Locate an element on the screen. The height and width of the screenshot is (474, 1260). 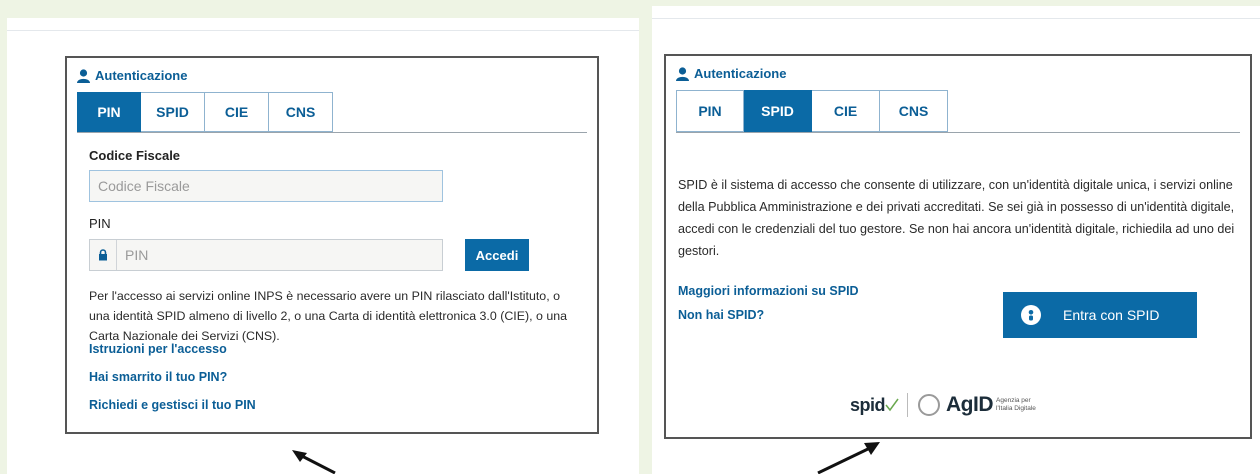
codice-fiscale-input: Codice Fiscale is located at coordinates (266, 186).